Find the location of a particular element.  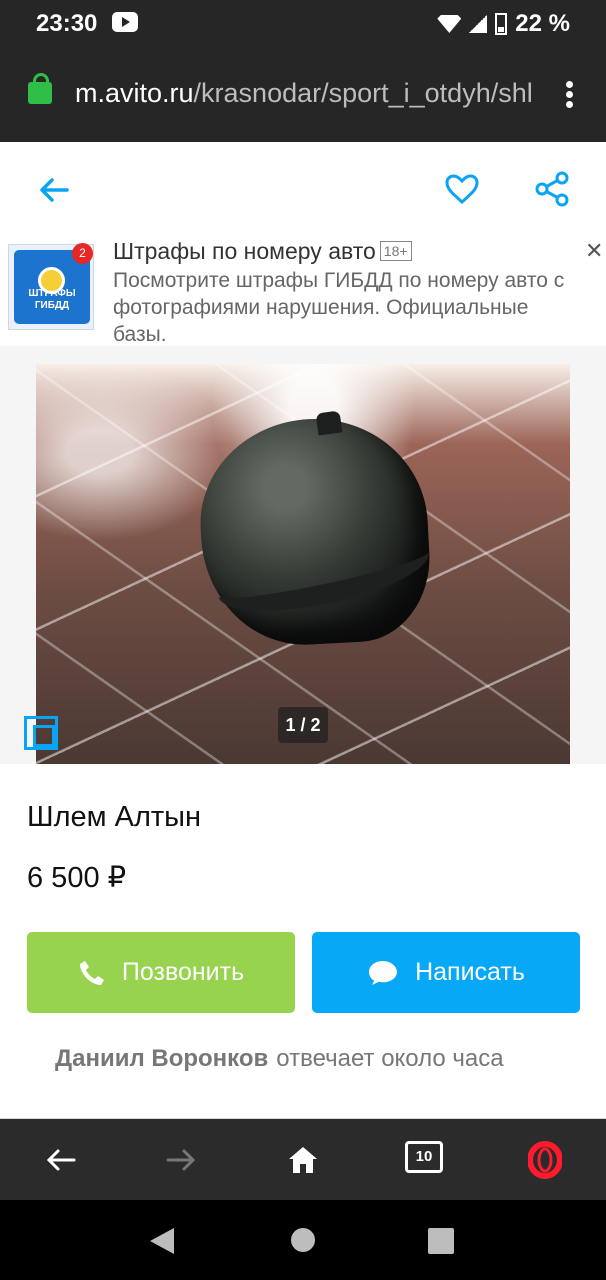

youtube-notification-icon is located at coordinates (125, 22).